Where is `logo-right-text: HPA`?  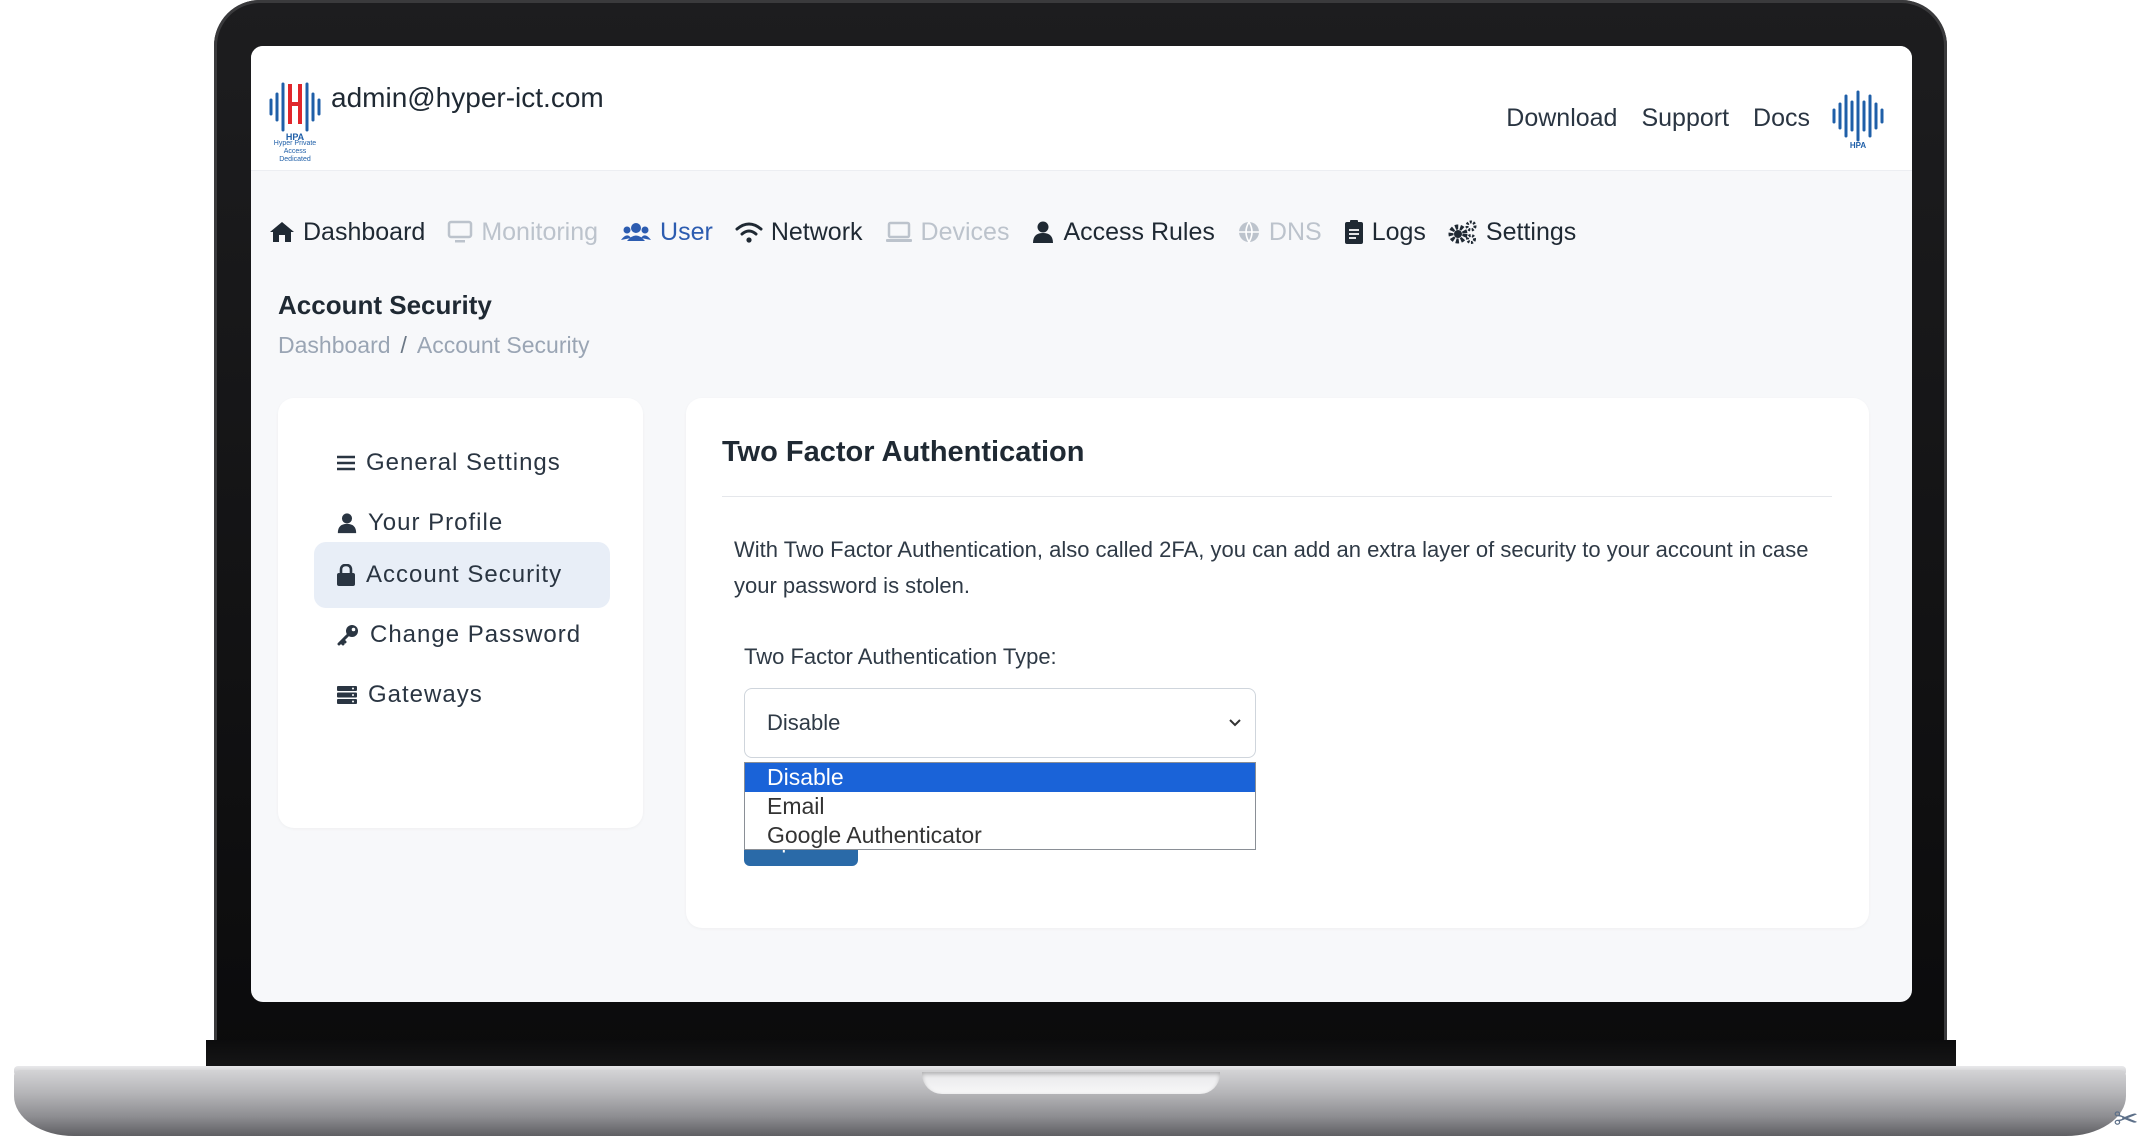
logo-right-text: HPA is located at coordinates (1858, 145).